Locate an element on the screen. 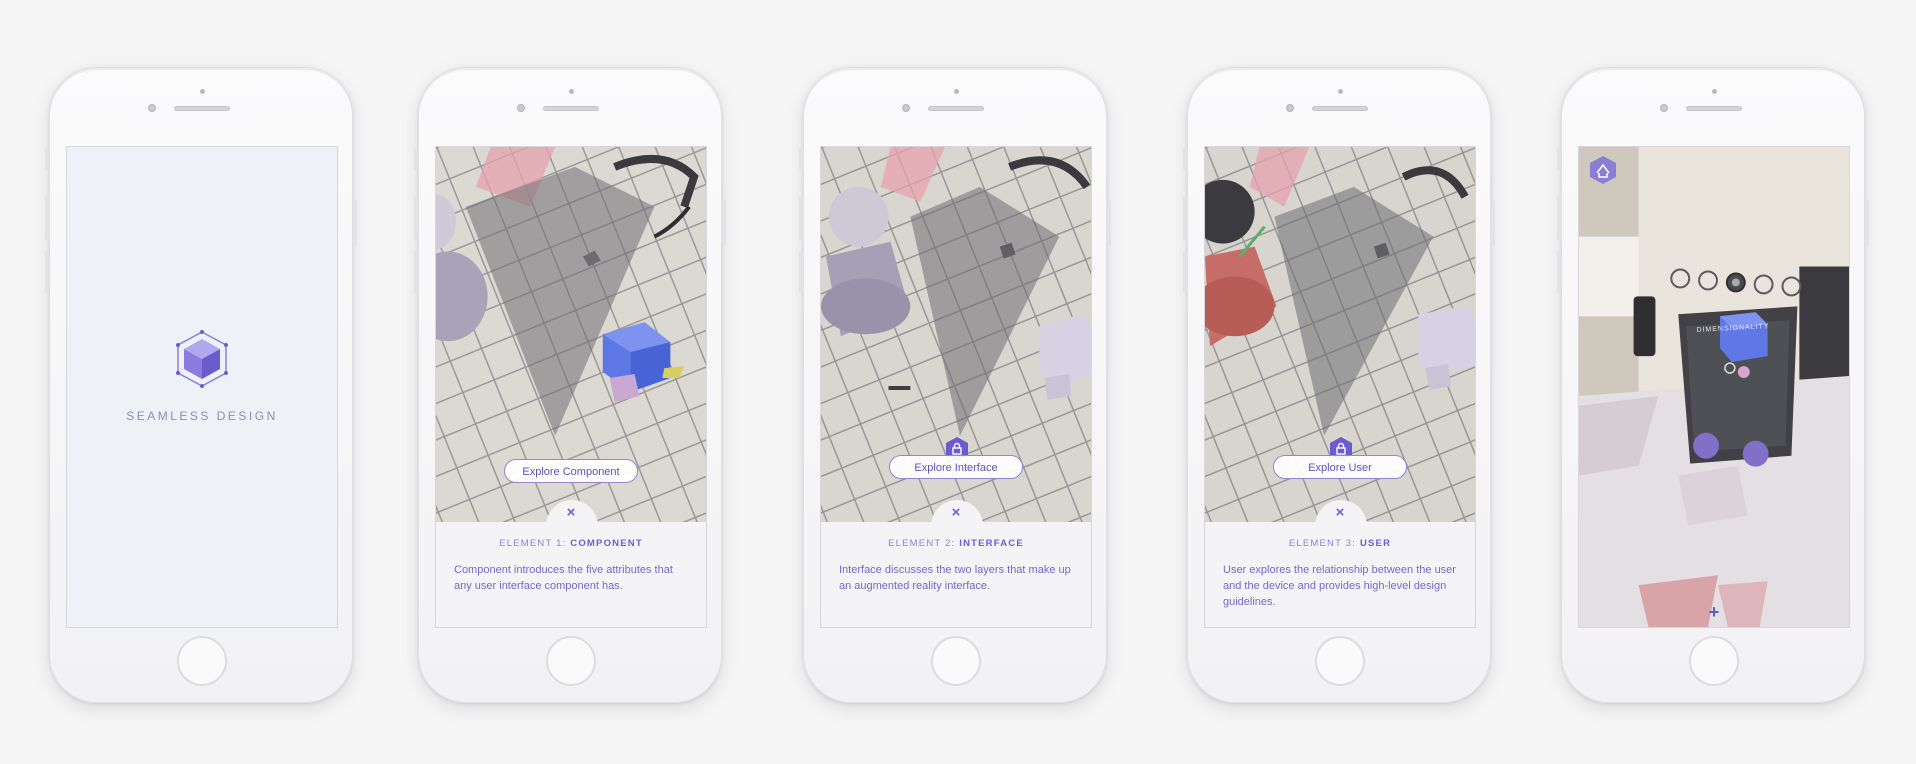 This screenshot has width=1916, height=764. explore-user-button: Explore User is located at coordinates (1340, 467).